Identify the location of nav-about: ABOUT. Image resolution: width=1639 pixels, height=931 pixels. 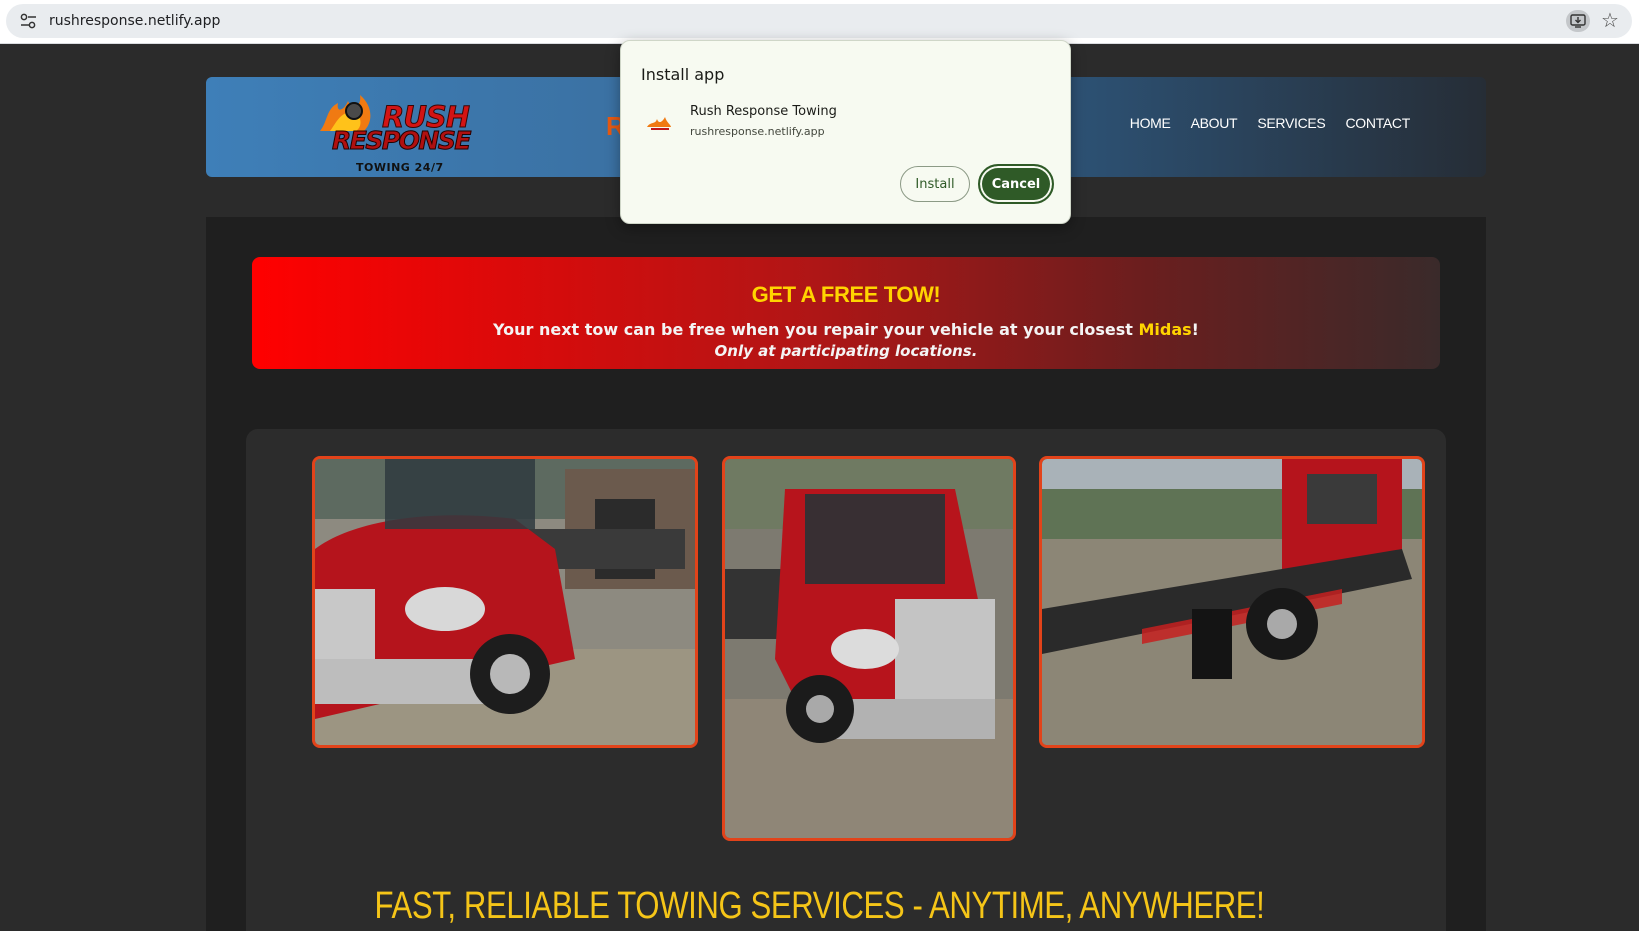
(1214, 123).